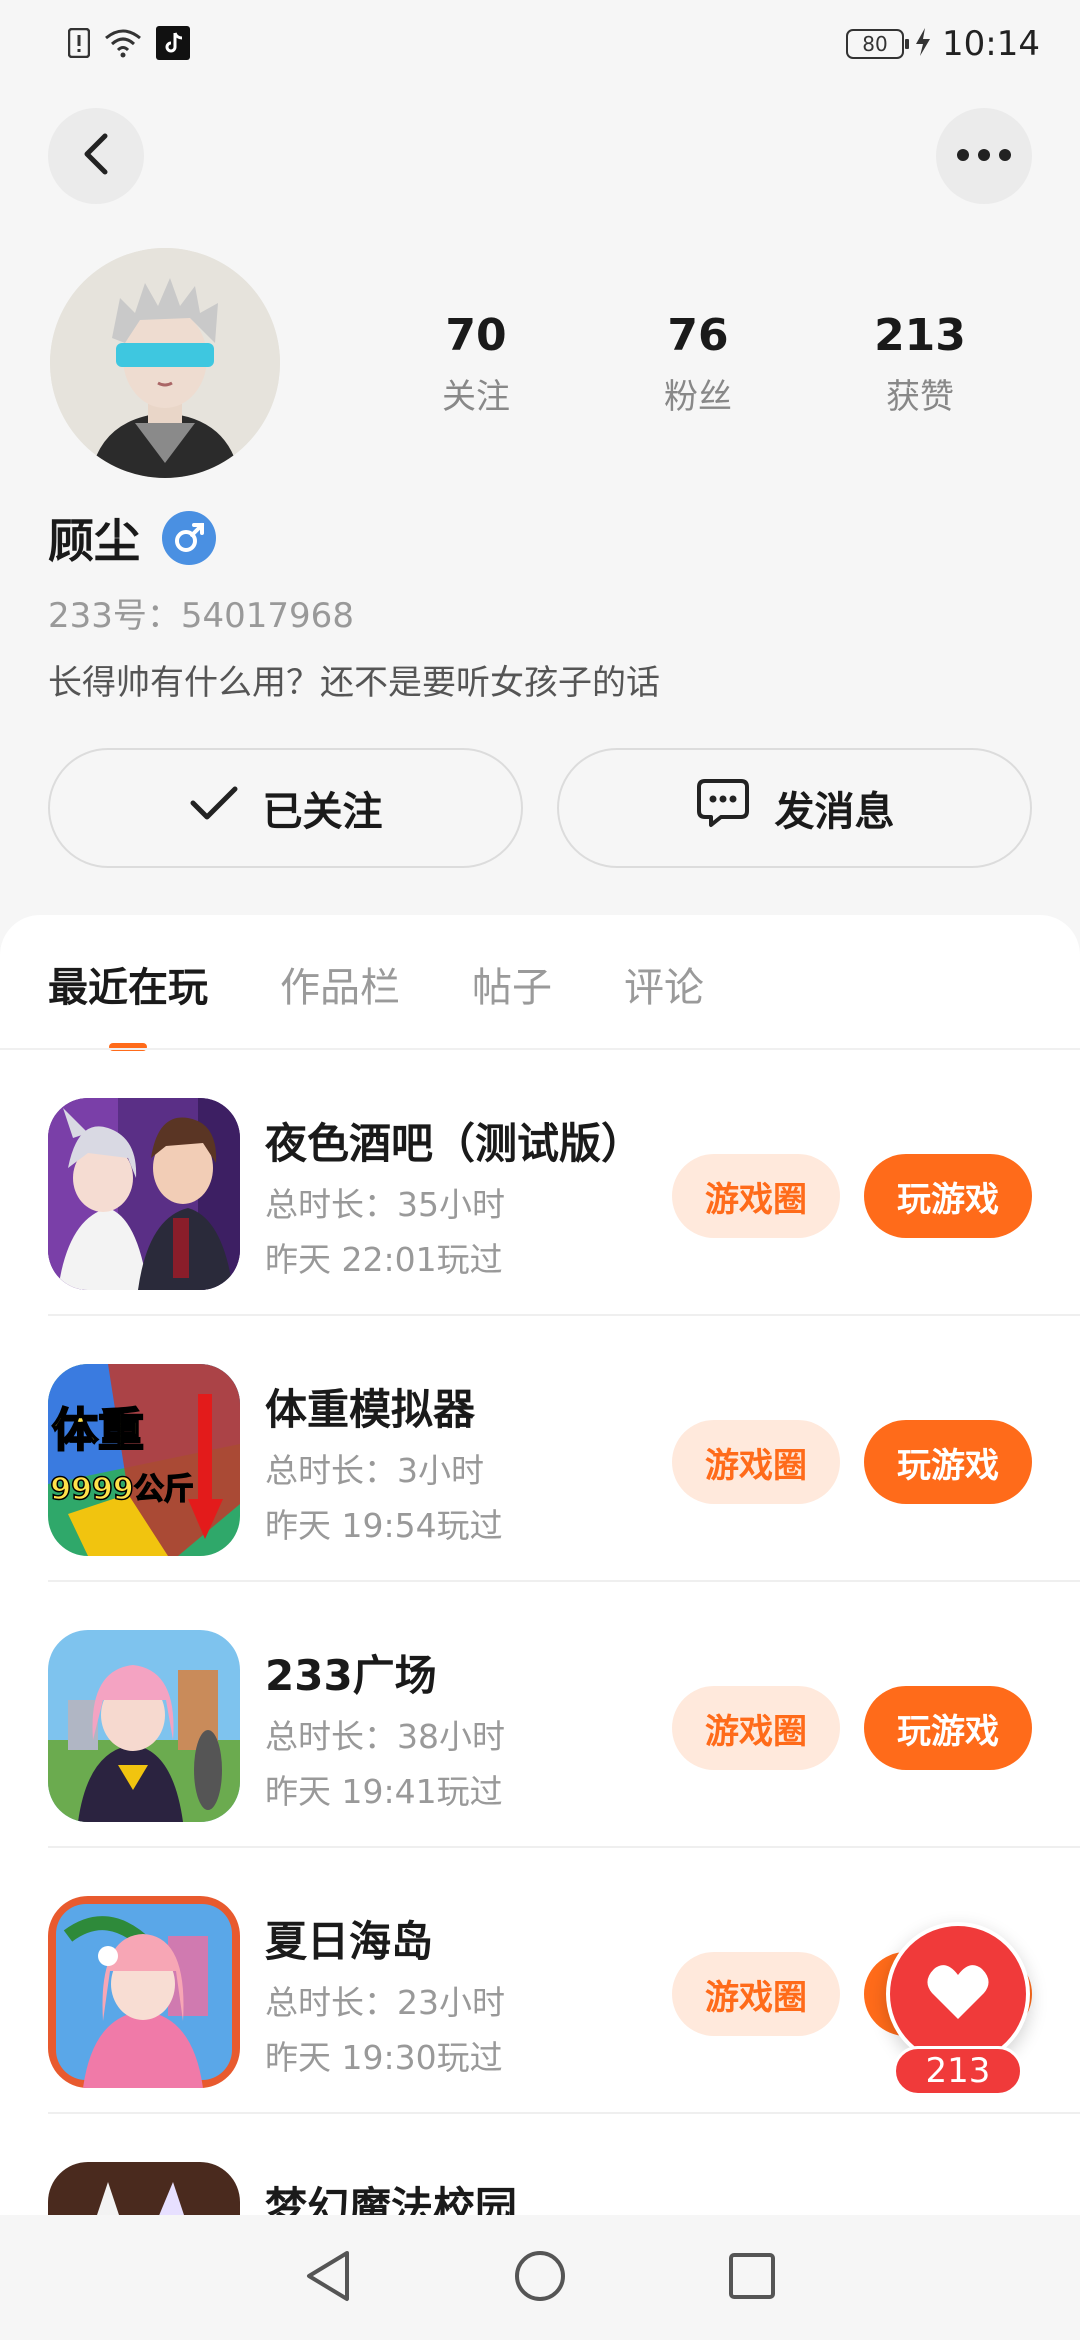 The width and height of the screenshot is (1080, 2340). What do you see at coordinates (723, 808) in the screenshot?
I see `chat-bubble-icon` at bounding box center [723, 808].